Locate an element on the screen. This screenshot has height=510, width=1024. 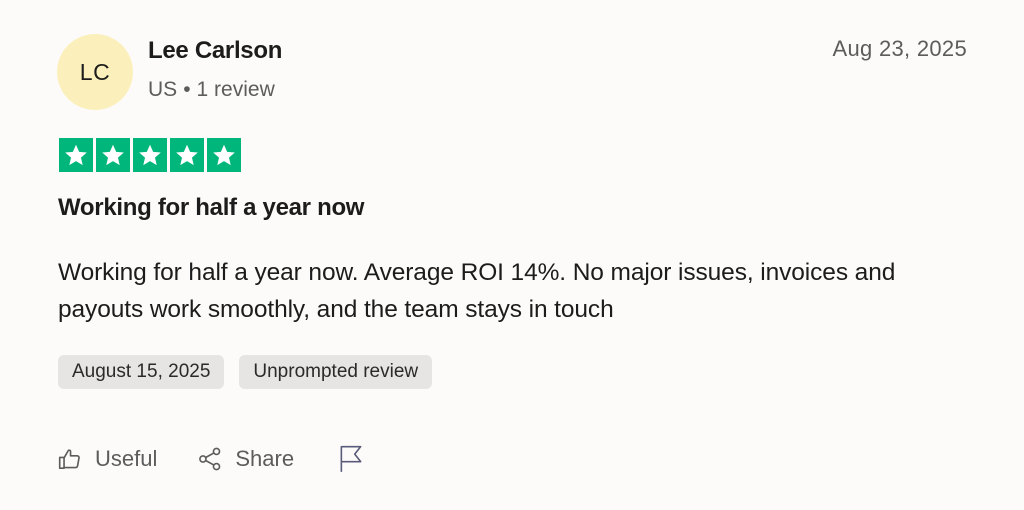
unprompted-review-badge: Unprompted review is located at coordinates (336, 372).